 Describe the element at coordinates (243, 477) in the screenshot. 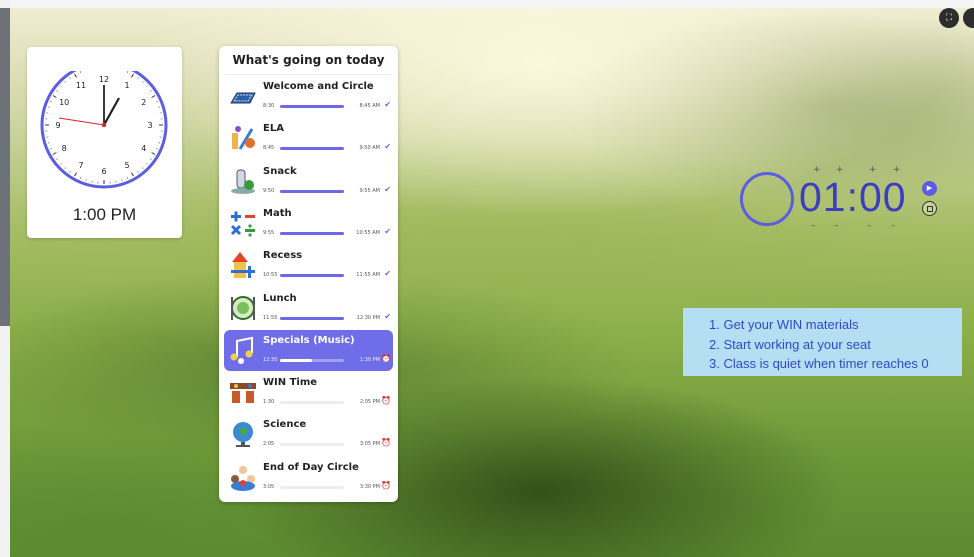

I see `kids-circle-icon` at that location.